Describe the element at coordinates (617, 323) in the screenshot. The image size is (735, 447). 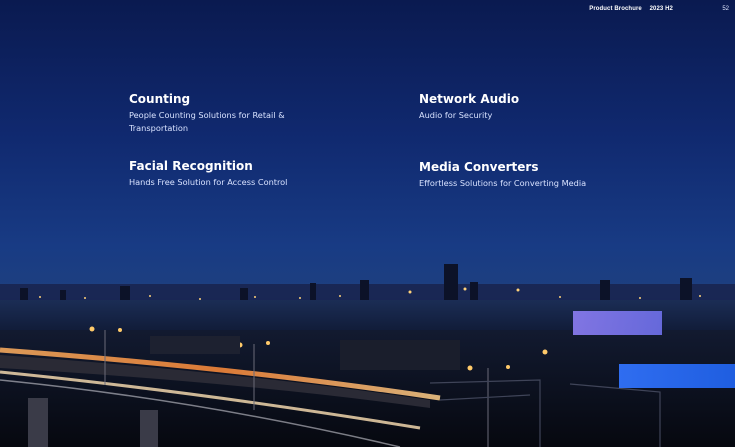
I see `decorative-purple-bar` at that location.